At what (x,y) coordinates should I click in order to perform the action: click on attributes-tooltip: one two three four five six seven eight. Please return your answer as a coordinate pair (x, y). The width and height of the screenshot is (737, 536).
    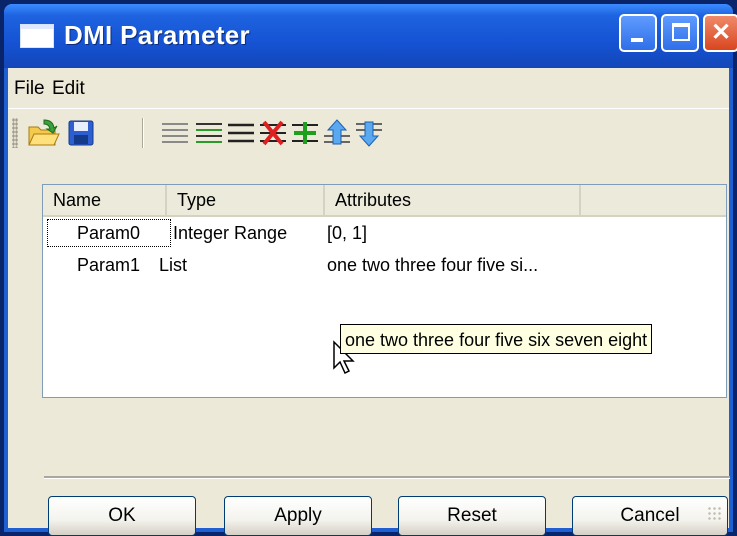
    Looking at the image, I should click on (496, 339).